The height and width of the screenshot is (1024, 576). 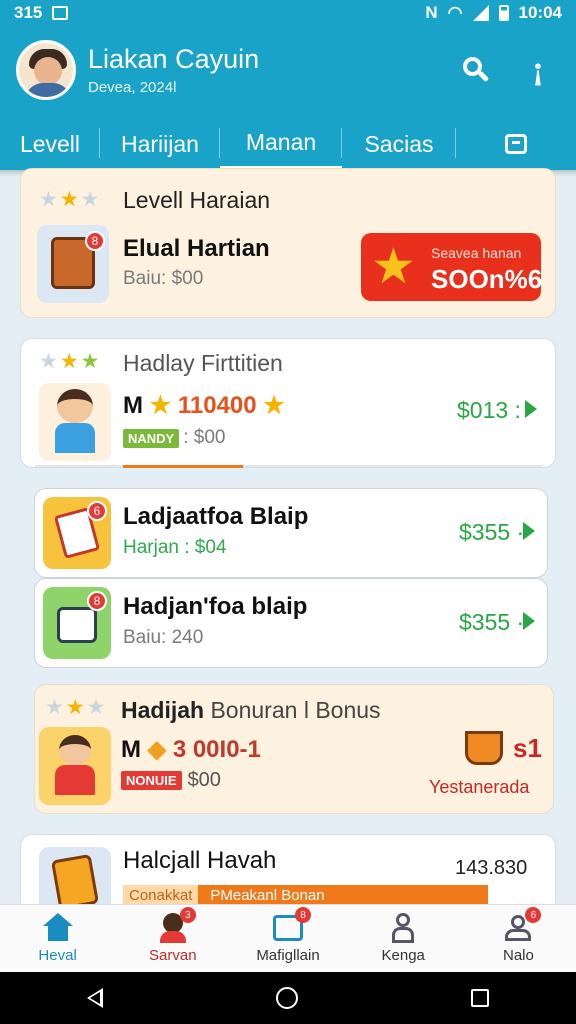 I want to click on user-icon: 3, so click(x=176, y=925).